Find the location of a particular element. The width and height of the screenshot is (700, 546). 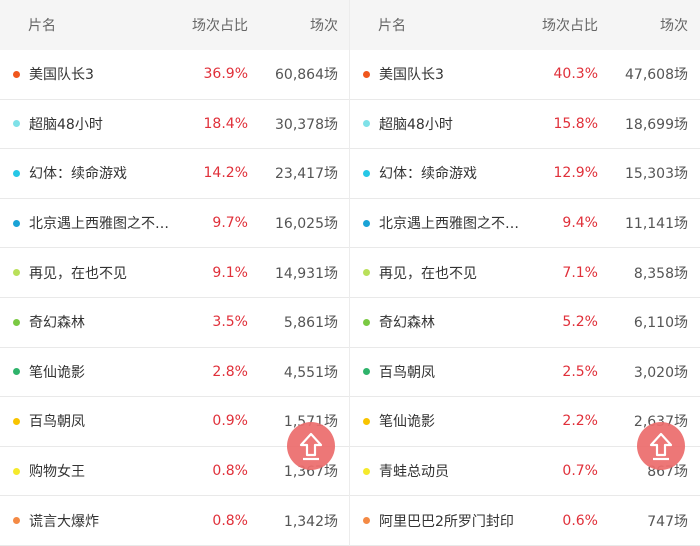

movie-name-cell: 谎言大爆炸 is located at coordinates (87, 521).